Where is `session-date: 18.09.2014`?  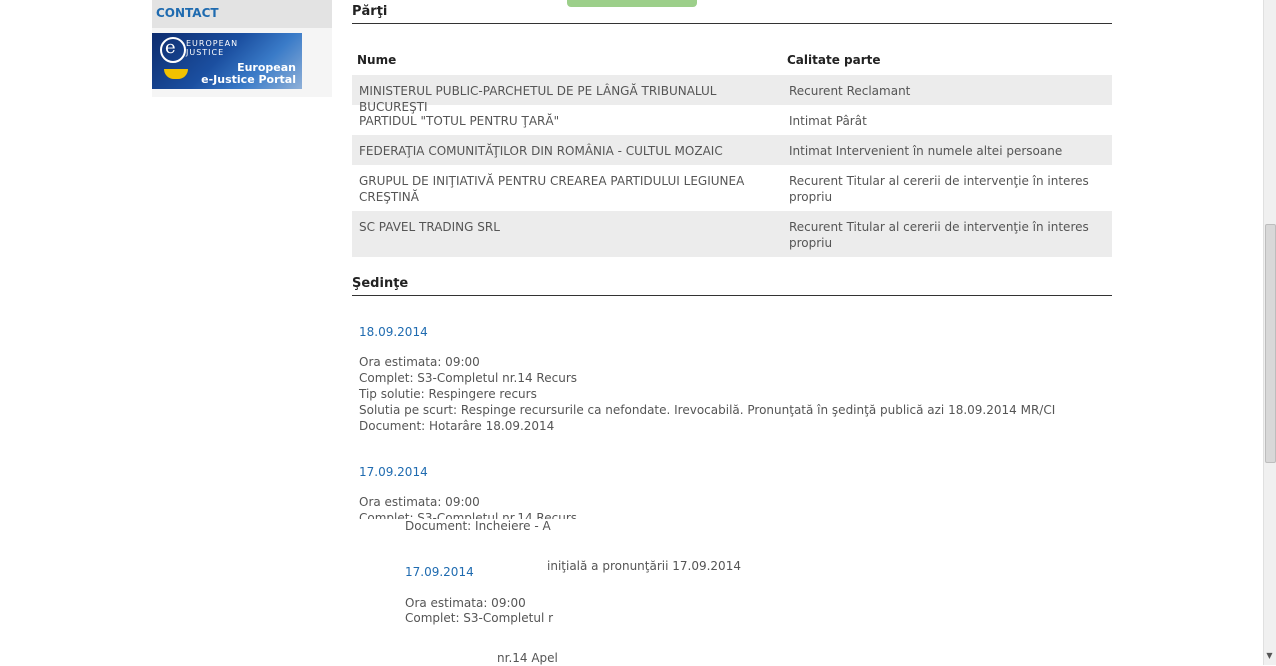
session-date: 18.09.2014 is located at coordinates (707, 332).